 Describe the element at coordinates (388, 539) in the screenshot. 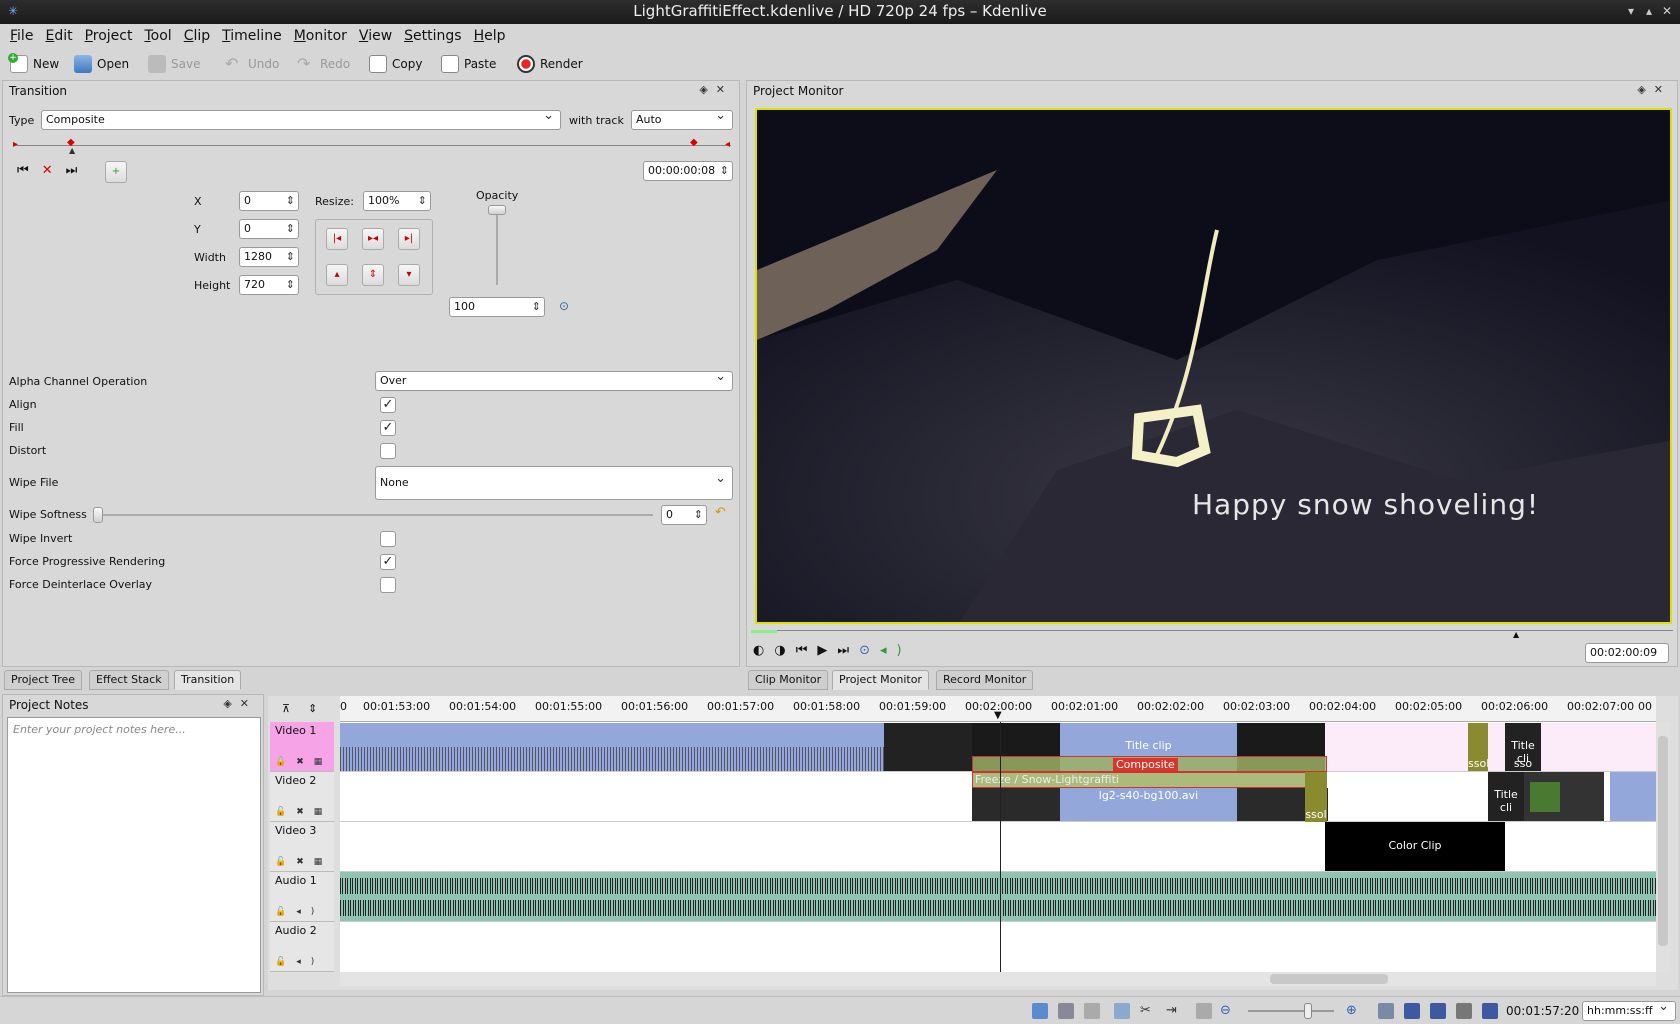

I see `wipe-invert-checkbox` at that location.